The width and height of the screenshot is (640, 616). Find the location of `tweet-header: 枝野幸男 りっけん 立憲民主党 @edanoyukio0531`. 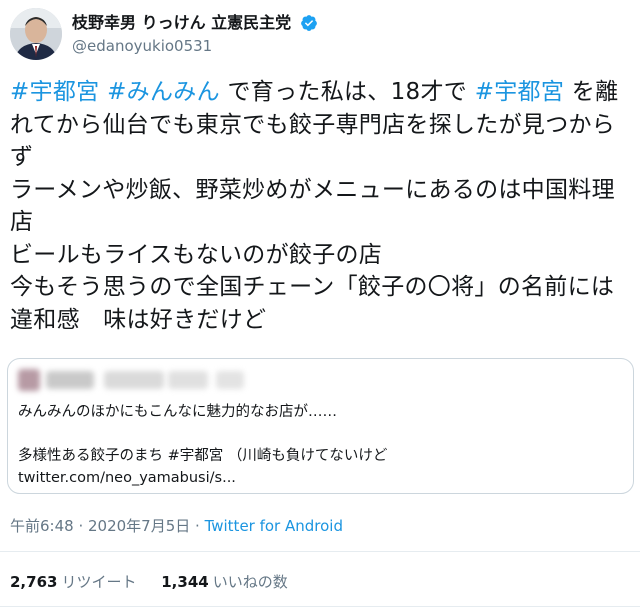

tweet-header: 枝野幸男 りっけん 立憲民主党 @edanoyukio0531 is located at coordinates (320, 36).